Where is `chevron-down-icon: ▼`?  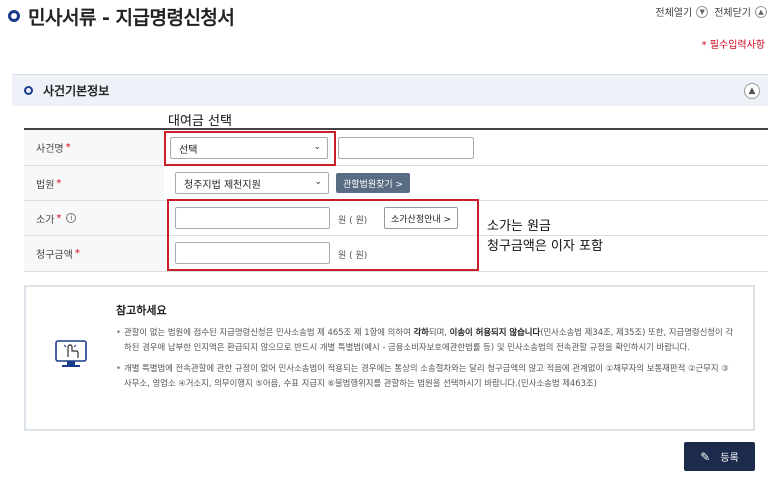 chevron-down-icon: ▼ is located at coordinates (702, 11).